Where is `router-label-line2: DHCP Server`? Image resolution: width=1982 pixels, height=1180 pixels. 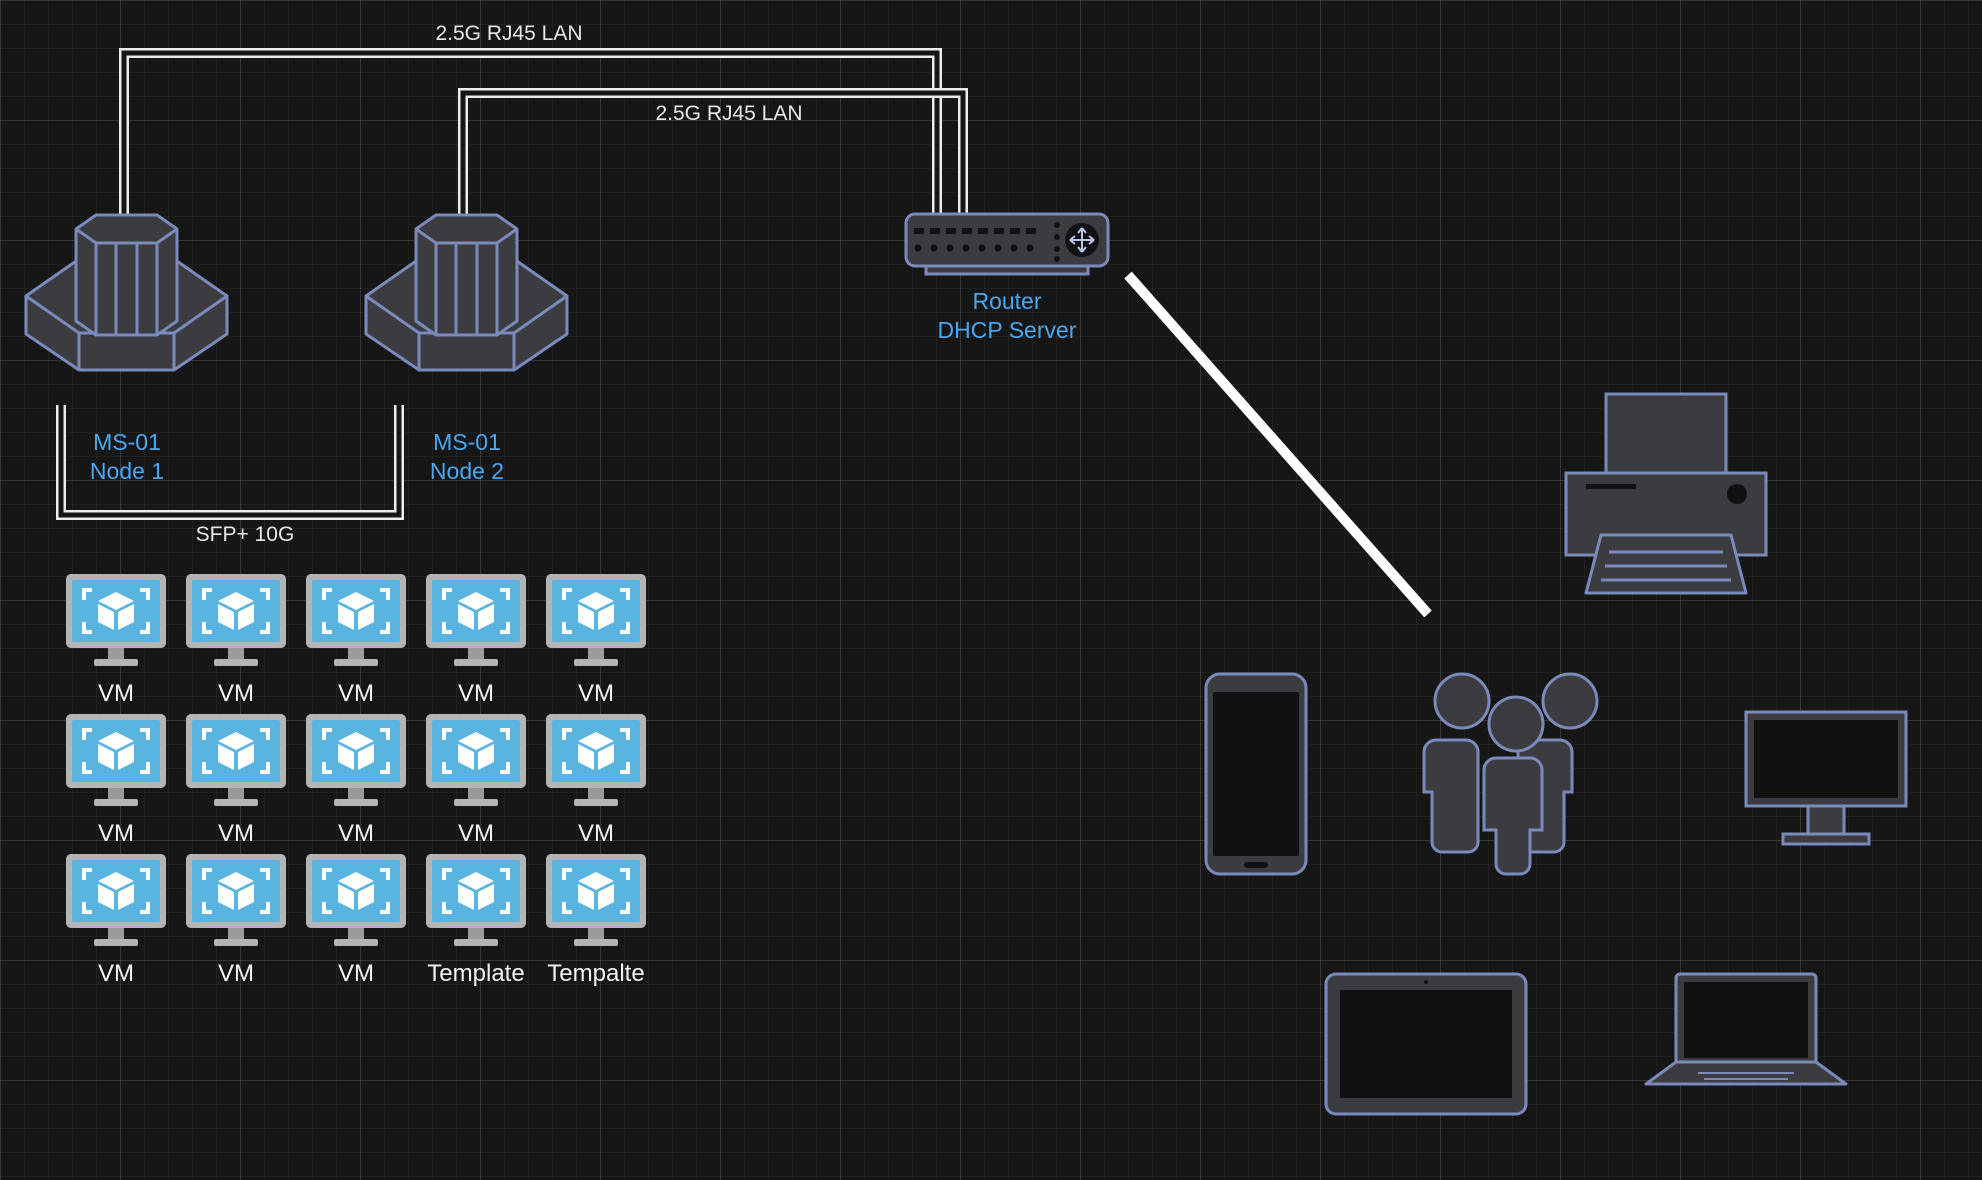 router-label-line2: DHCP Server is located at coordinates (1007, 330).